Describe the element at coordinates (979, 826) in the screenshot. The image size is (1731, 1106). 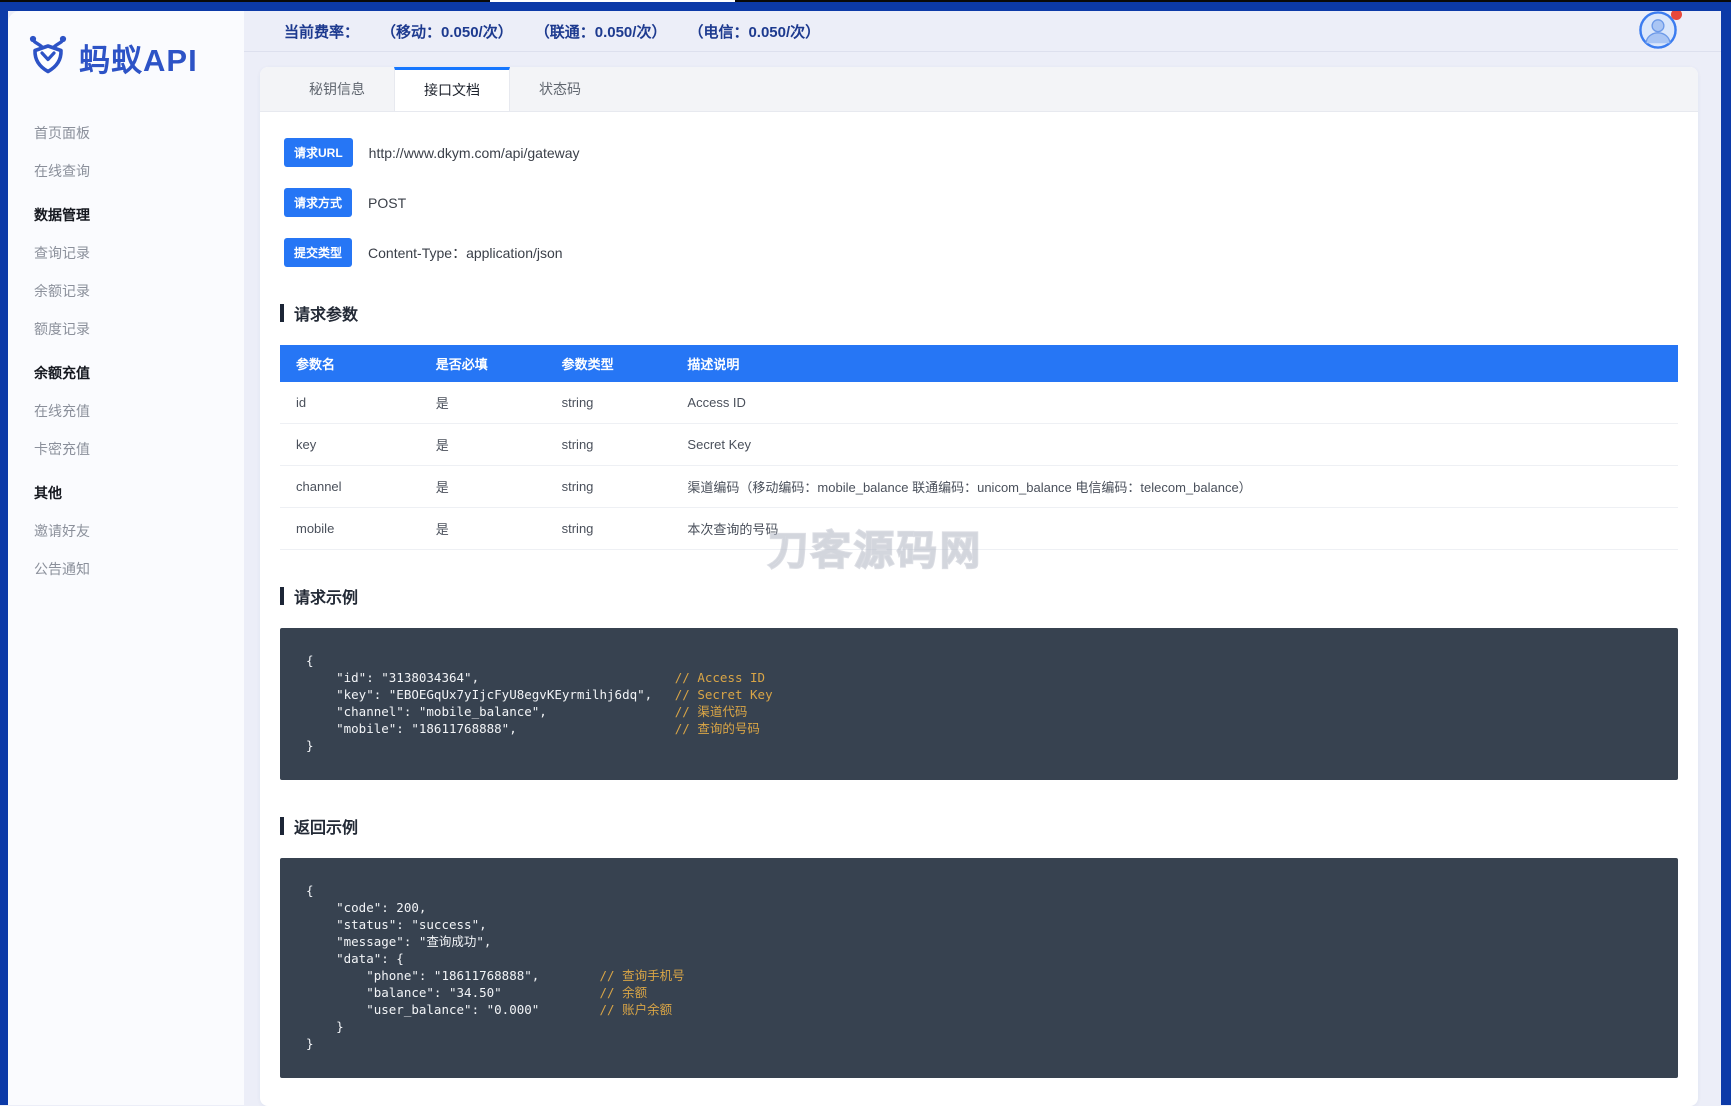
I see `response-example-title: 返回示例` at that location.